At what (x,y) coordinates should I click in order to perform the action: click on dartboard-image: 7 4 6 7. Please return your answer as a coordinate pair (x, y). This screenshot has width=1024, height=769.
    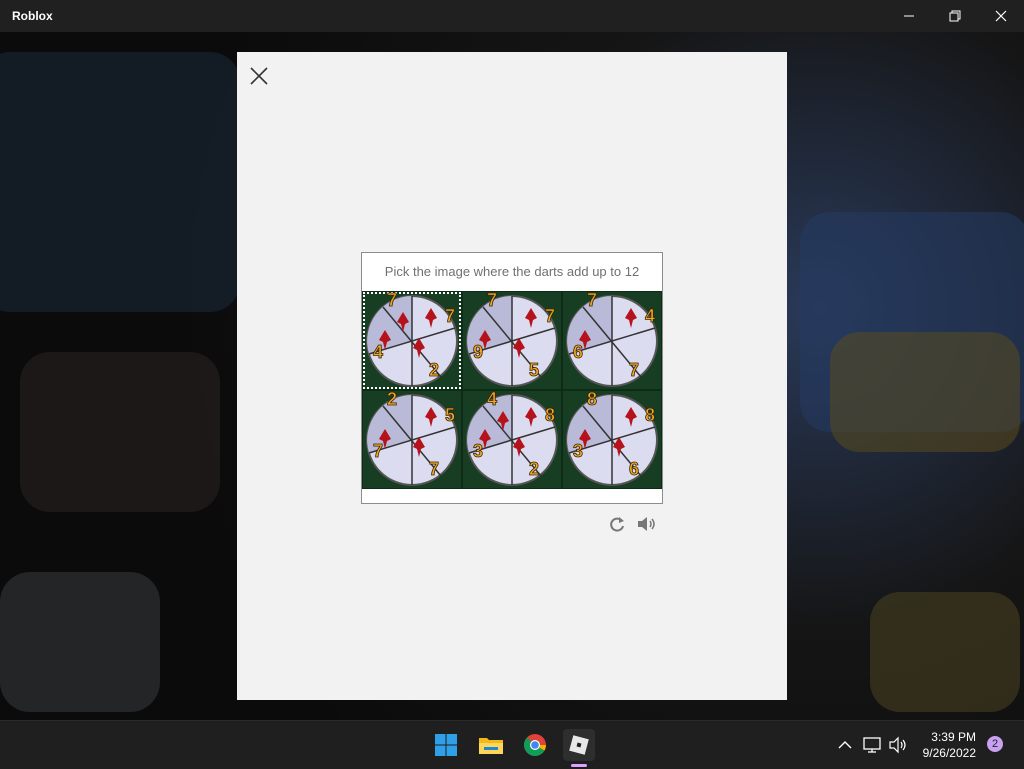
    Looking at the image, I should click on (612, 339).